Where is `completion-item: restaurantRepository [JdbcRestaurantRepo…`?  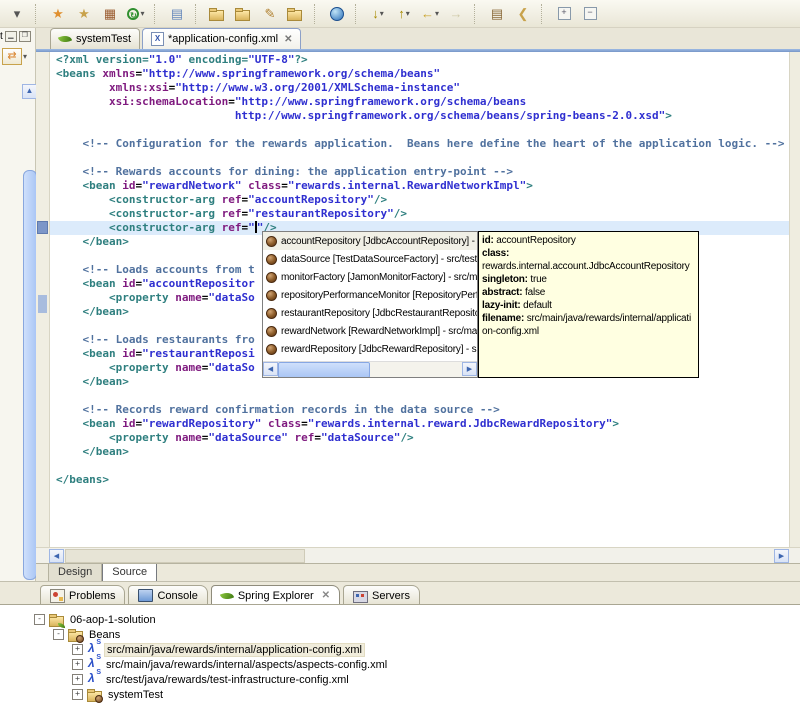 completion-item: restaurantRepository [JdbcRestaurantRepo… is located at coordinates (370, 313).